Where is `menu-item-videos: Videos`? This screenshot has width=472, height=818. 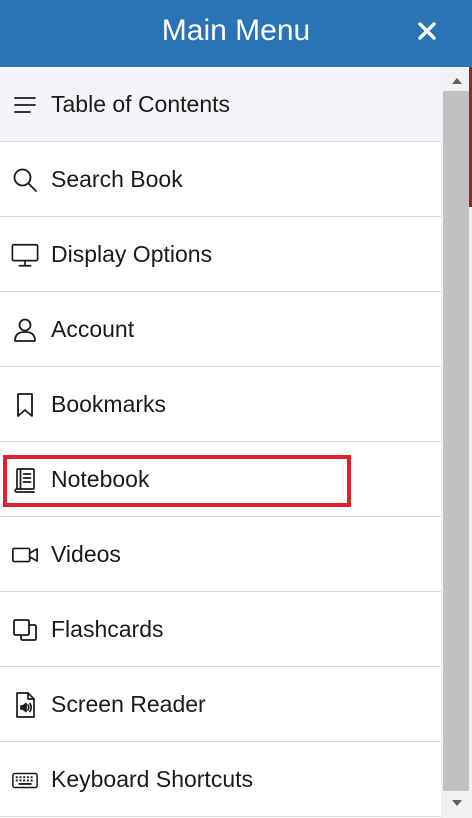 menu-item-videos: Videos is located at coordinates (220, 554).